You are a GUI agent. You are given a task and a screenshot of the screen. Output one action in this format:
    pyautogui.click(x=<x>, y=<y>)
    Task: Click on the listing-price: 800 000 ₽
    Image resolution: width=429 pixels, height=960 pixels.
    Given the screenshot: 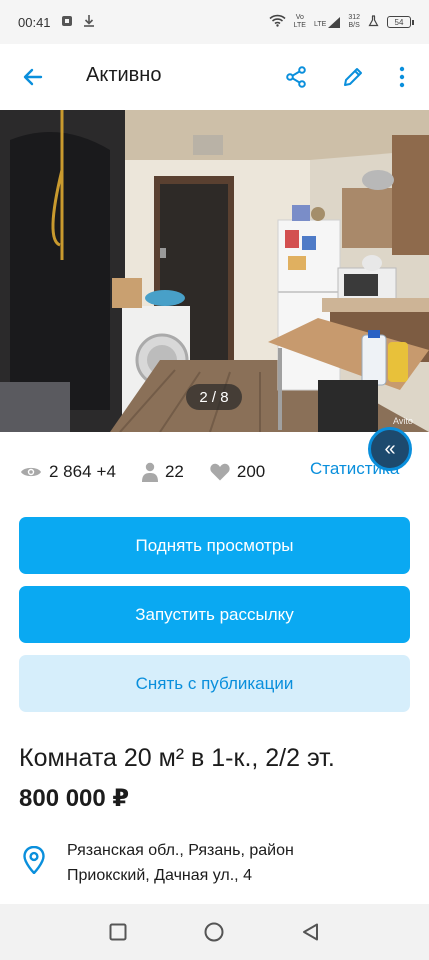 What is the action you would take?
    pyautogui.click(x=74, y=798)
    